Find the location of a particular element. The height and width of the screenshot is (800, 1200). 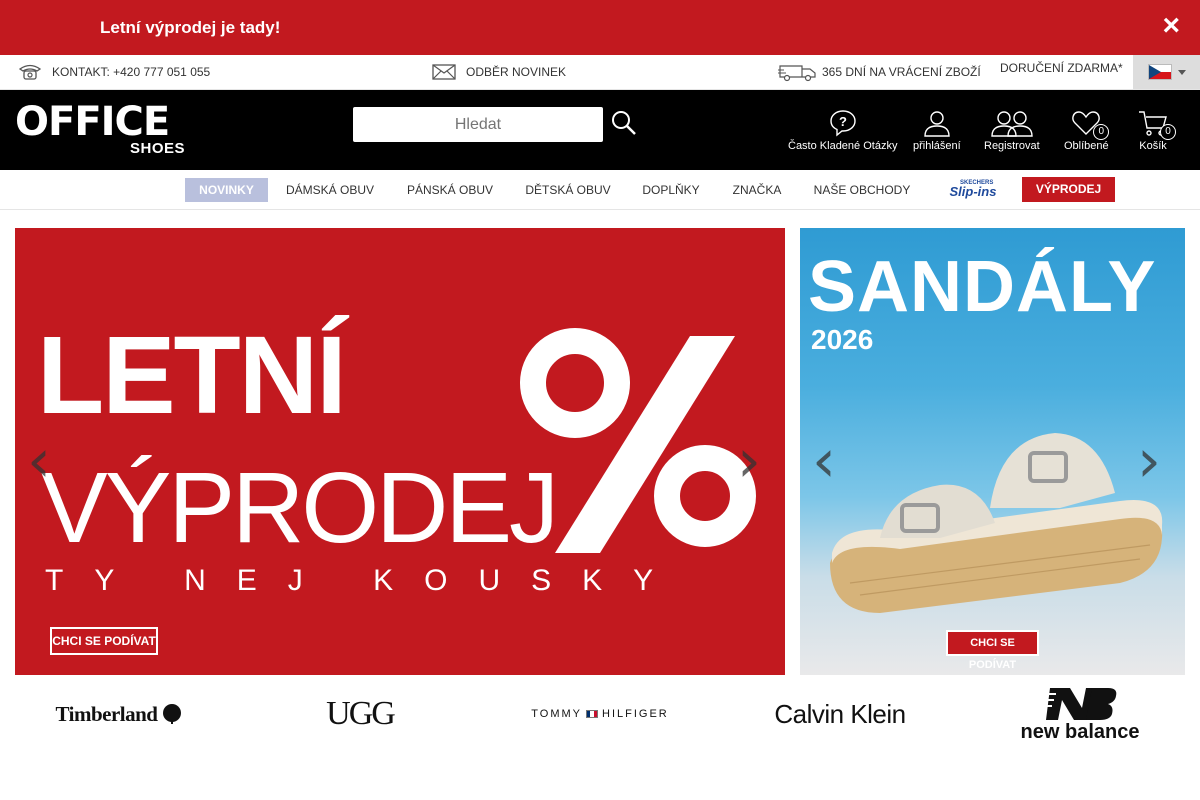

contact-text: KONTAKT: +420 777 051 055 is located at coordinates (131, 72).